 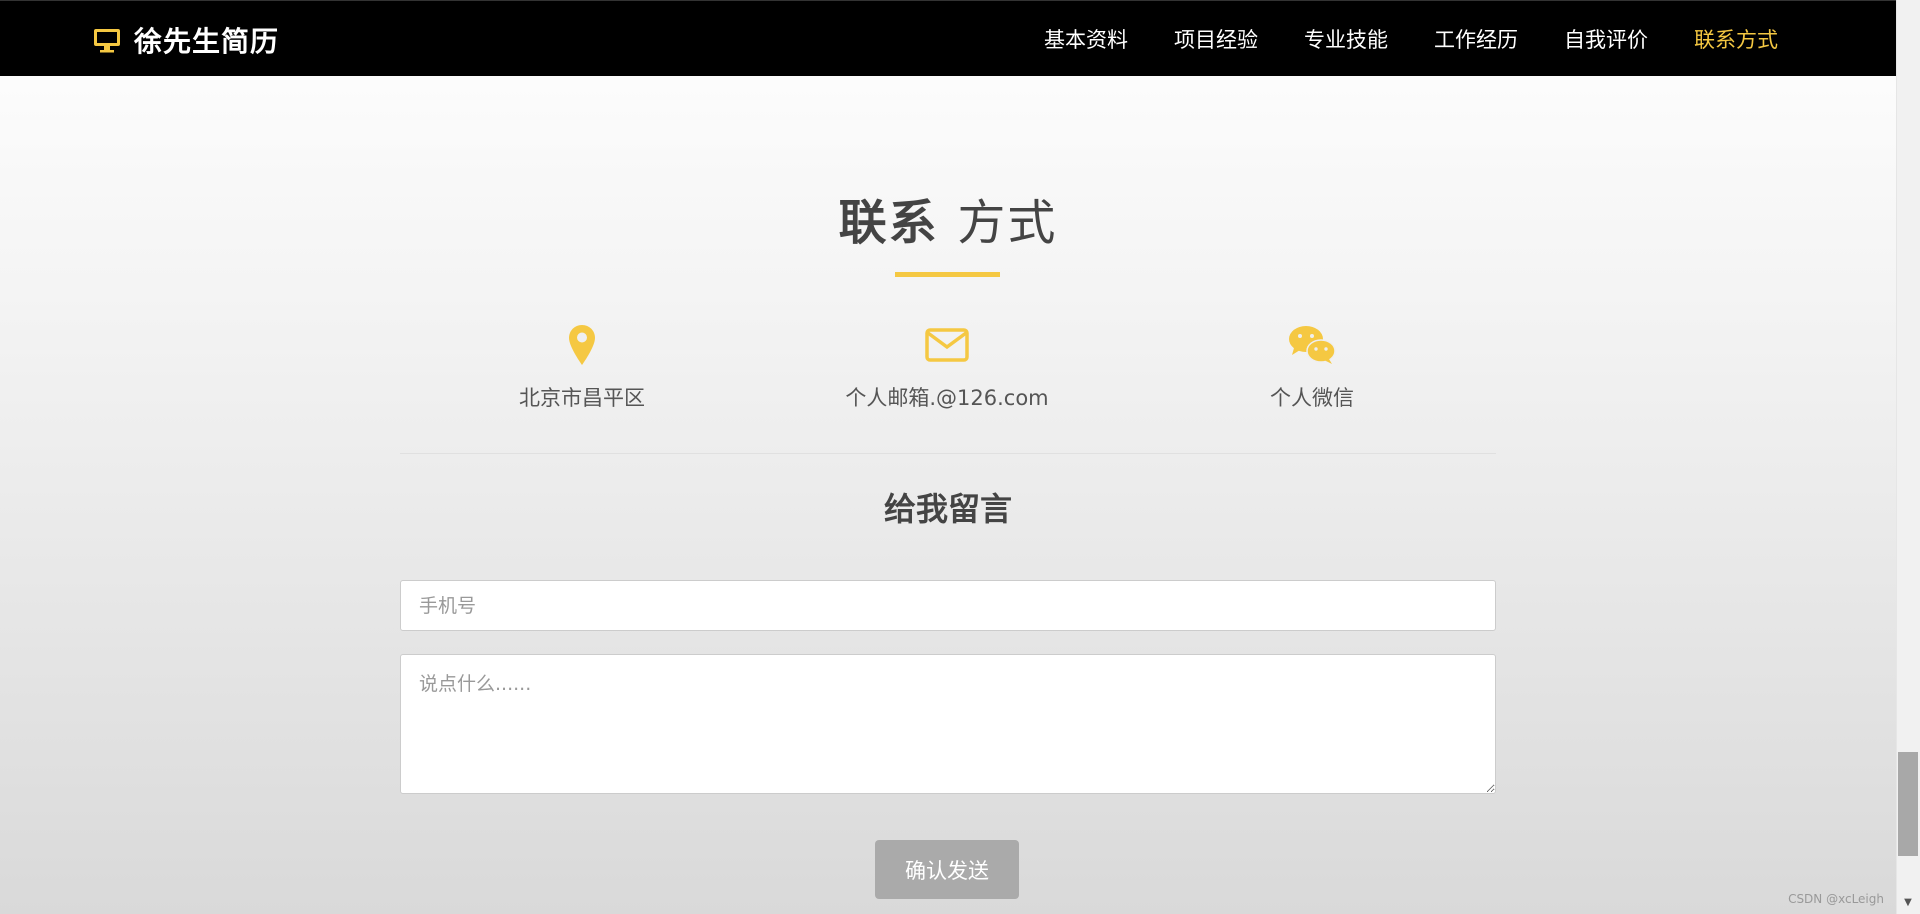 I want to click on brand-title: 徐先生简历, so click(x=207, y=41).